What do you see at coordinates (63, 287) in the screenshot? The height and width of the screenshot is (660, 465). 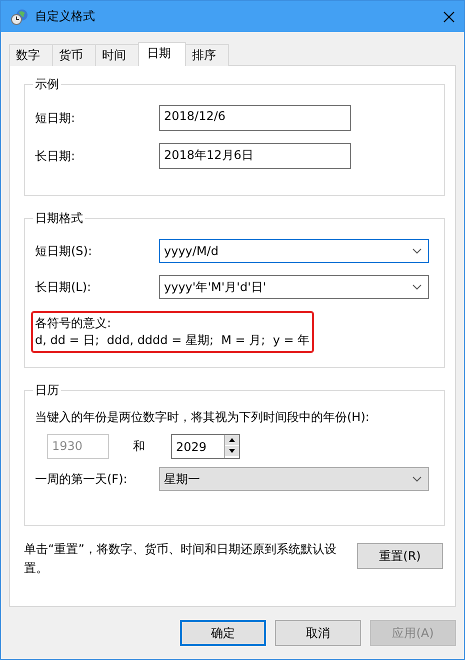 I see `field-label: 长日期(L):` at bounding box center [63, 287].